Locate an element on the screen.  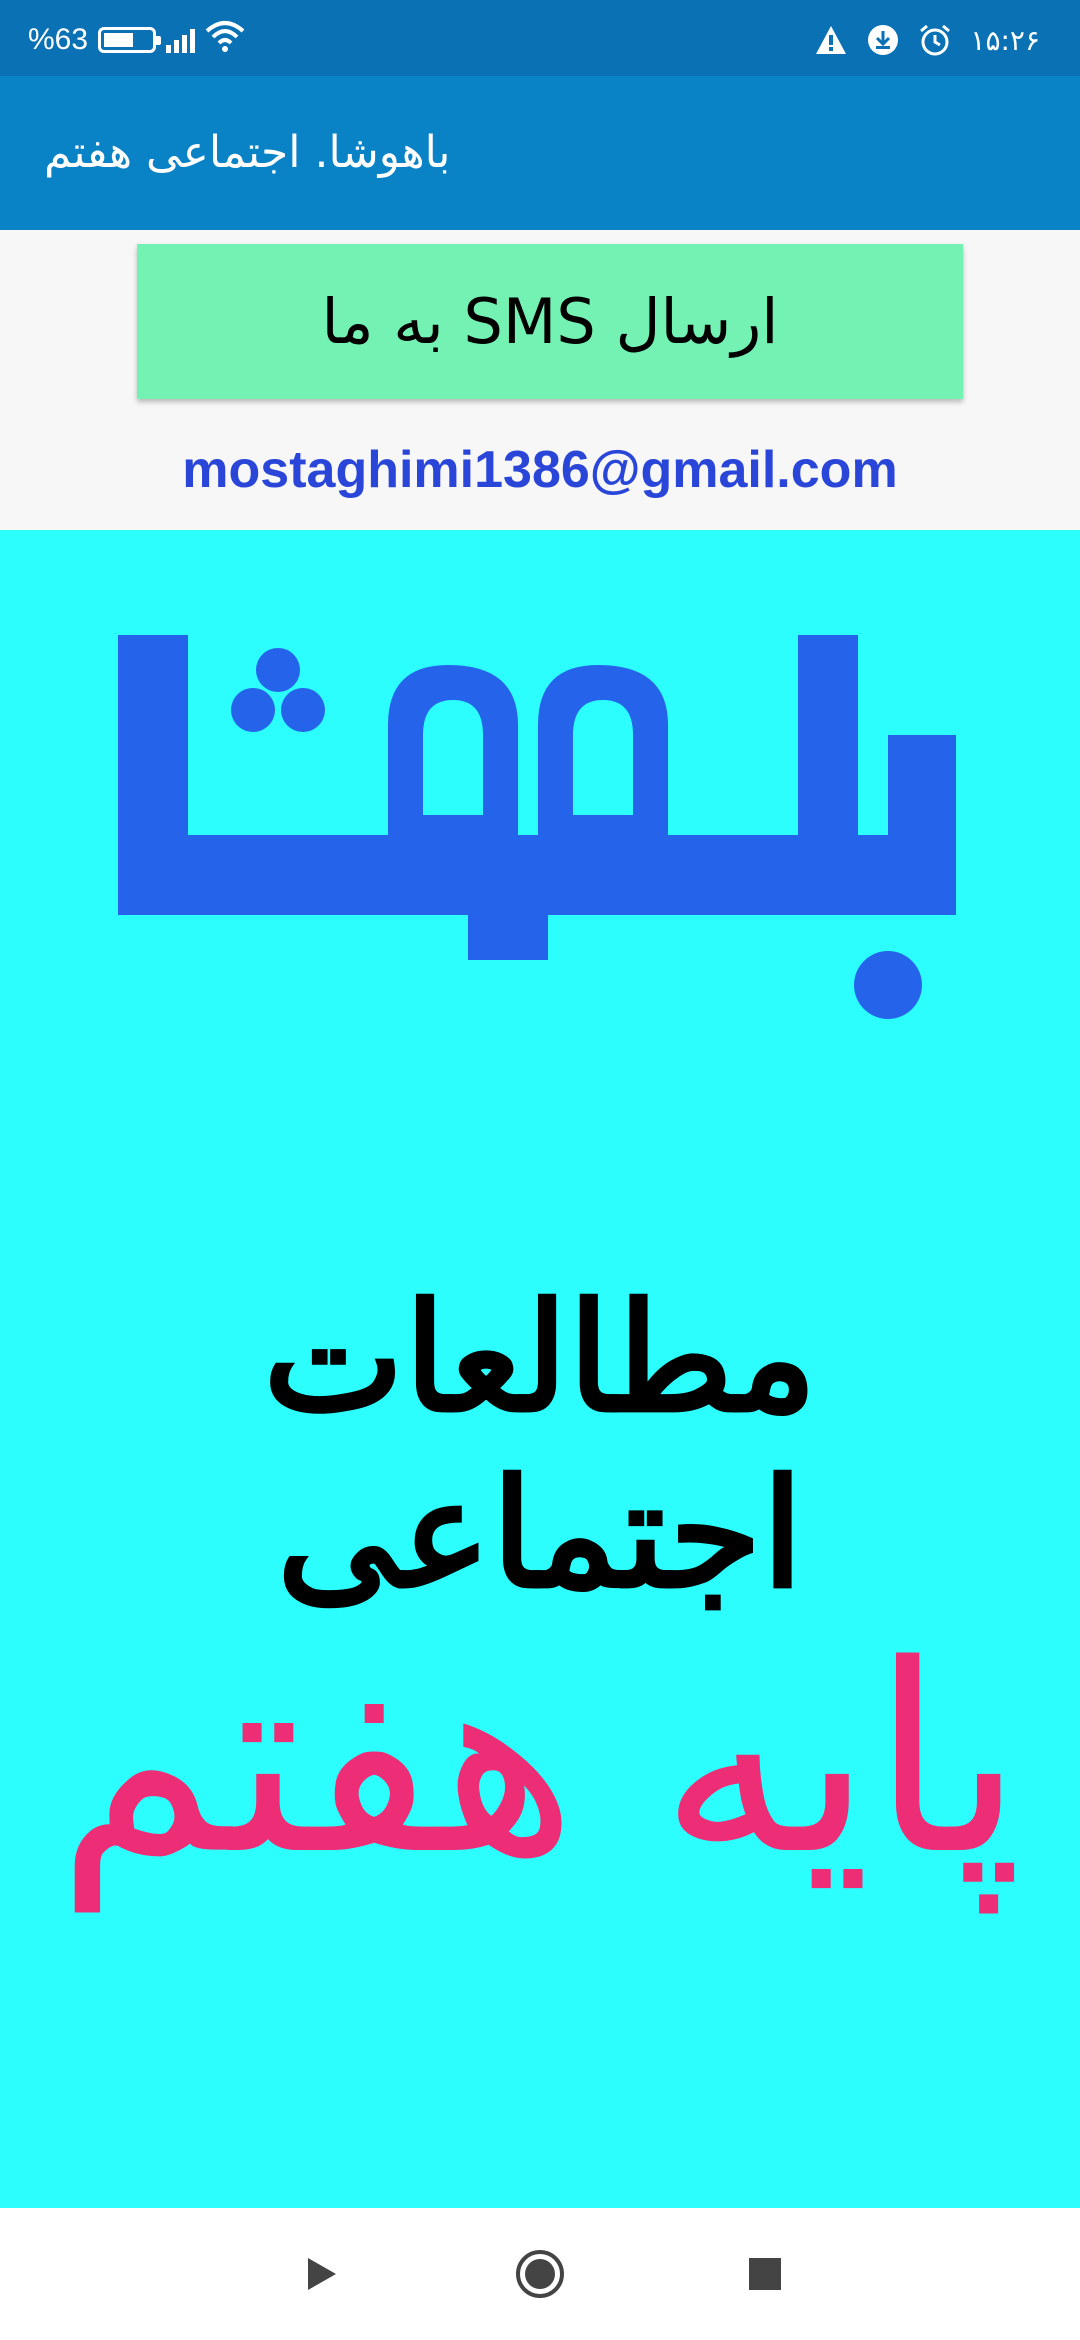
send-sms-button: ارسال SMS به ما is located at coordinates (550, 321).